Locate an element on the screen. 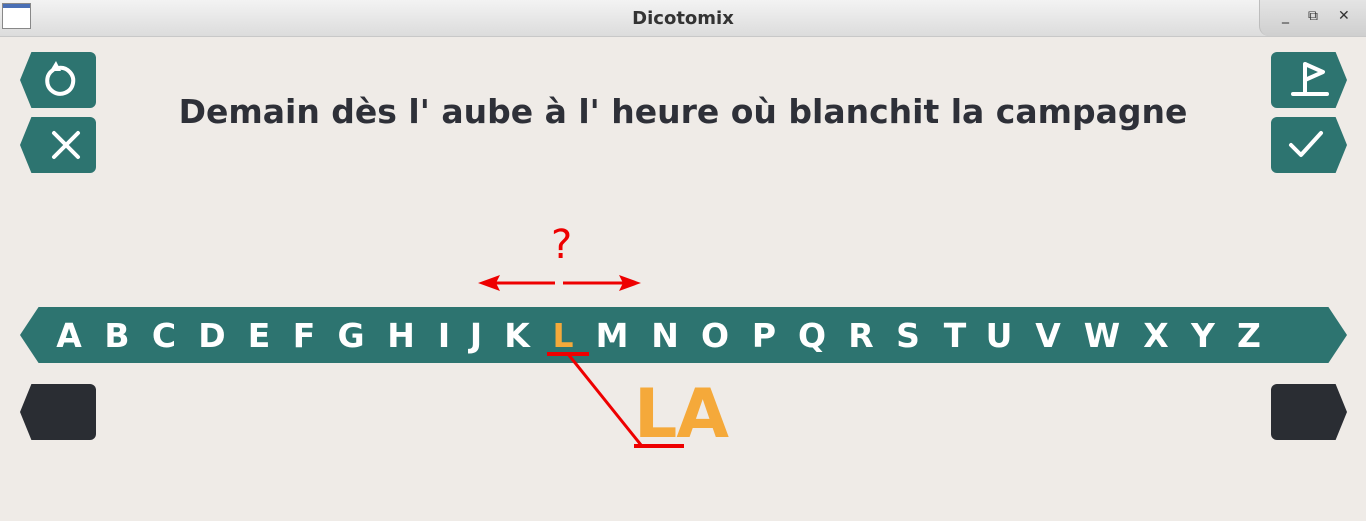 The image size is (1366, 521). window-controls: _ ⧉ ✕ is located at coordinates (1312, 18).